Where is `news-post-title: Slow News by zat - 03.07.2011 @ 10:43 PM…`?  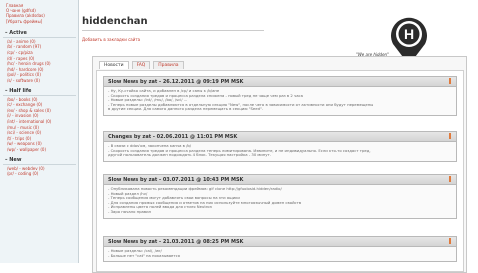
news-post-title: Slow News by zat - 03.07.2011 @ 10:43 PM… is located at coordinates (176, 179).